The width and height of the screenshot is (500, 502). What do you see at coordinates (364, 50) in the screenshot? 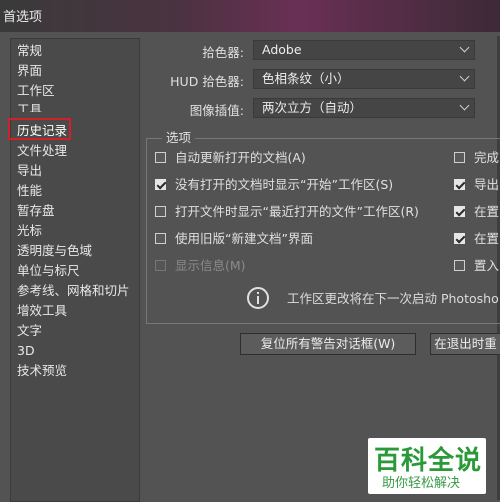
I see `color-picker-select: Adobe` at bounding box center [364, 50].